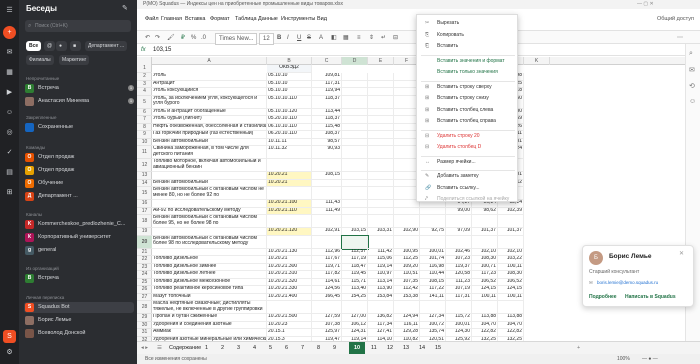 This screenshot has height=364, width=700. I want to click on grid-cell: 124,15, so click(511, 290).